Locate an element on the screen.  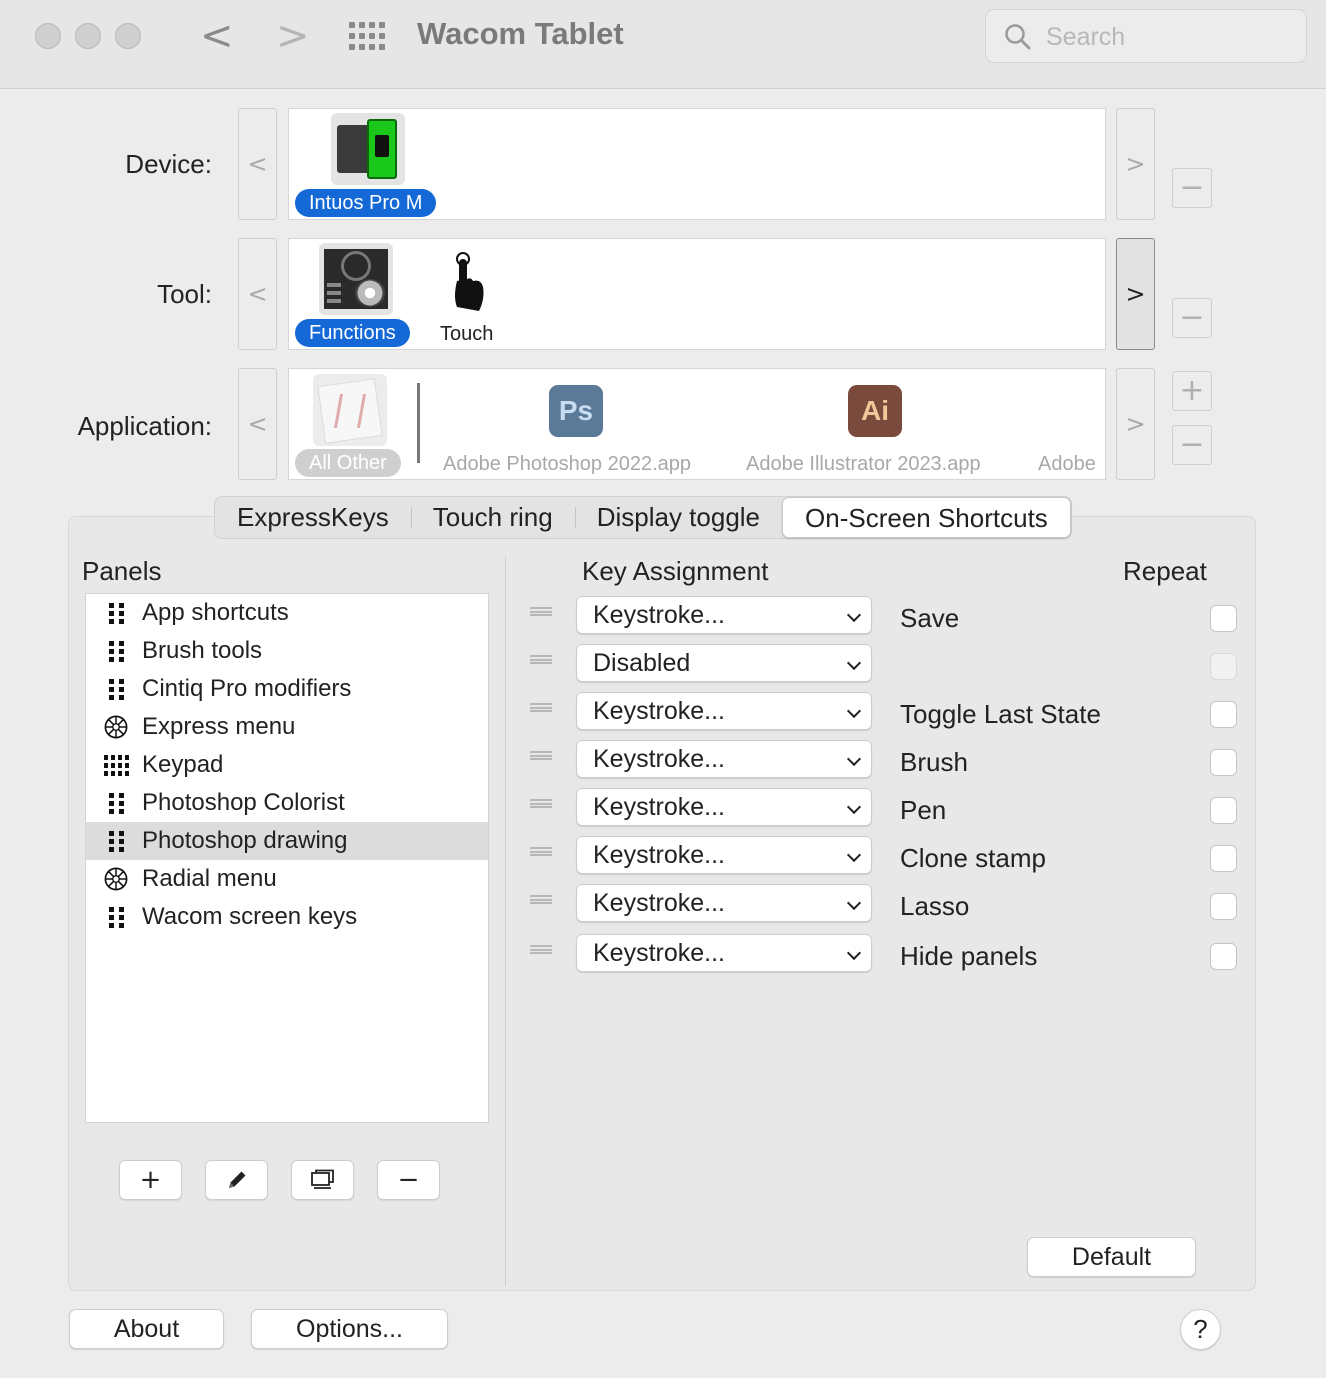
help-button: ? is located at coordinates (1200, 1329).